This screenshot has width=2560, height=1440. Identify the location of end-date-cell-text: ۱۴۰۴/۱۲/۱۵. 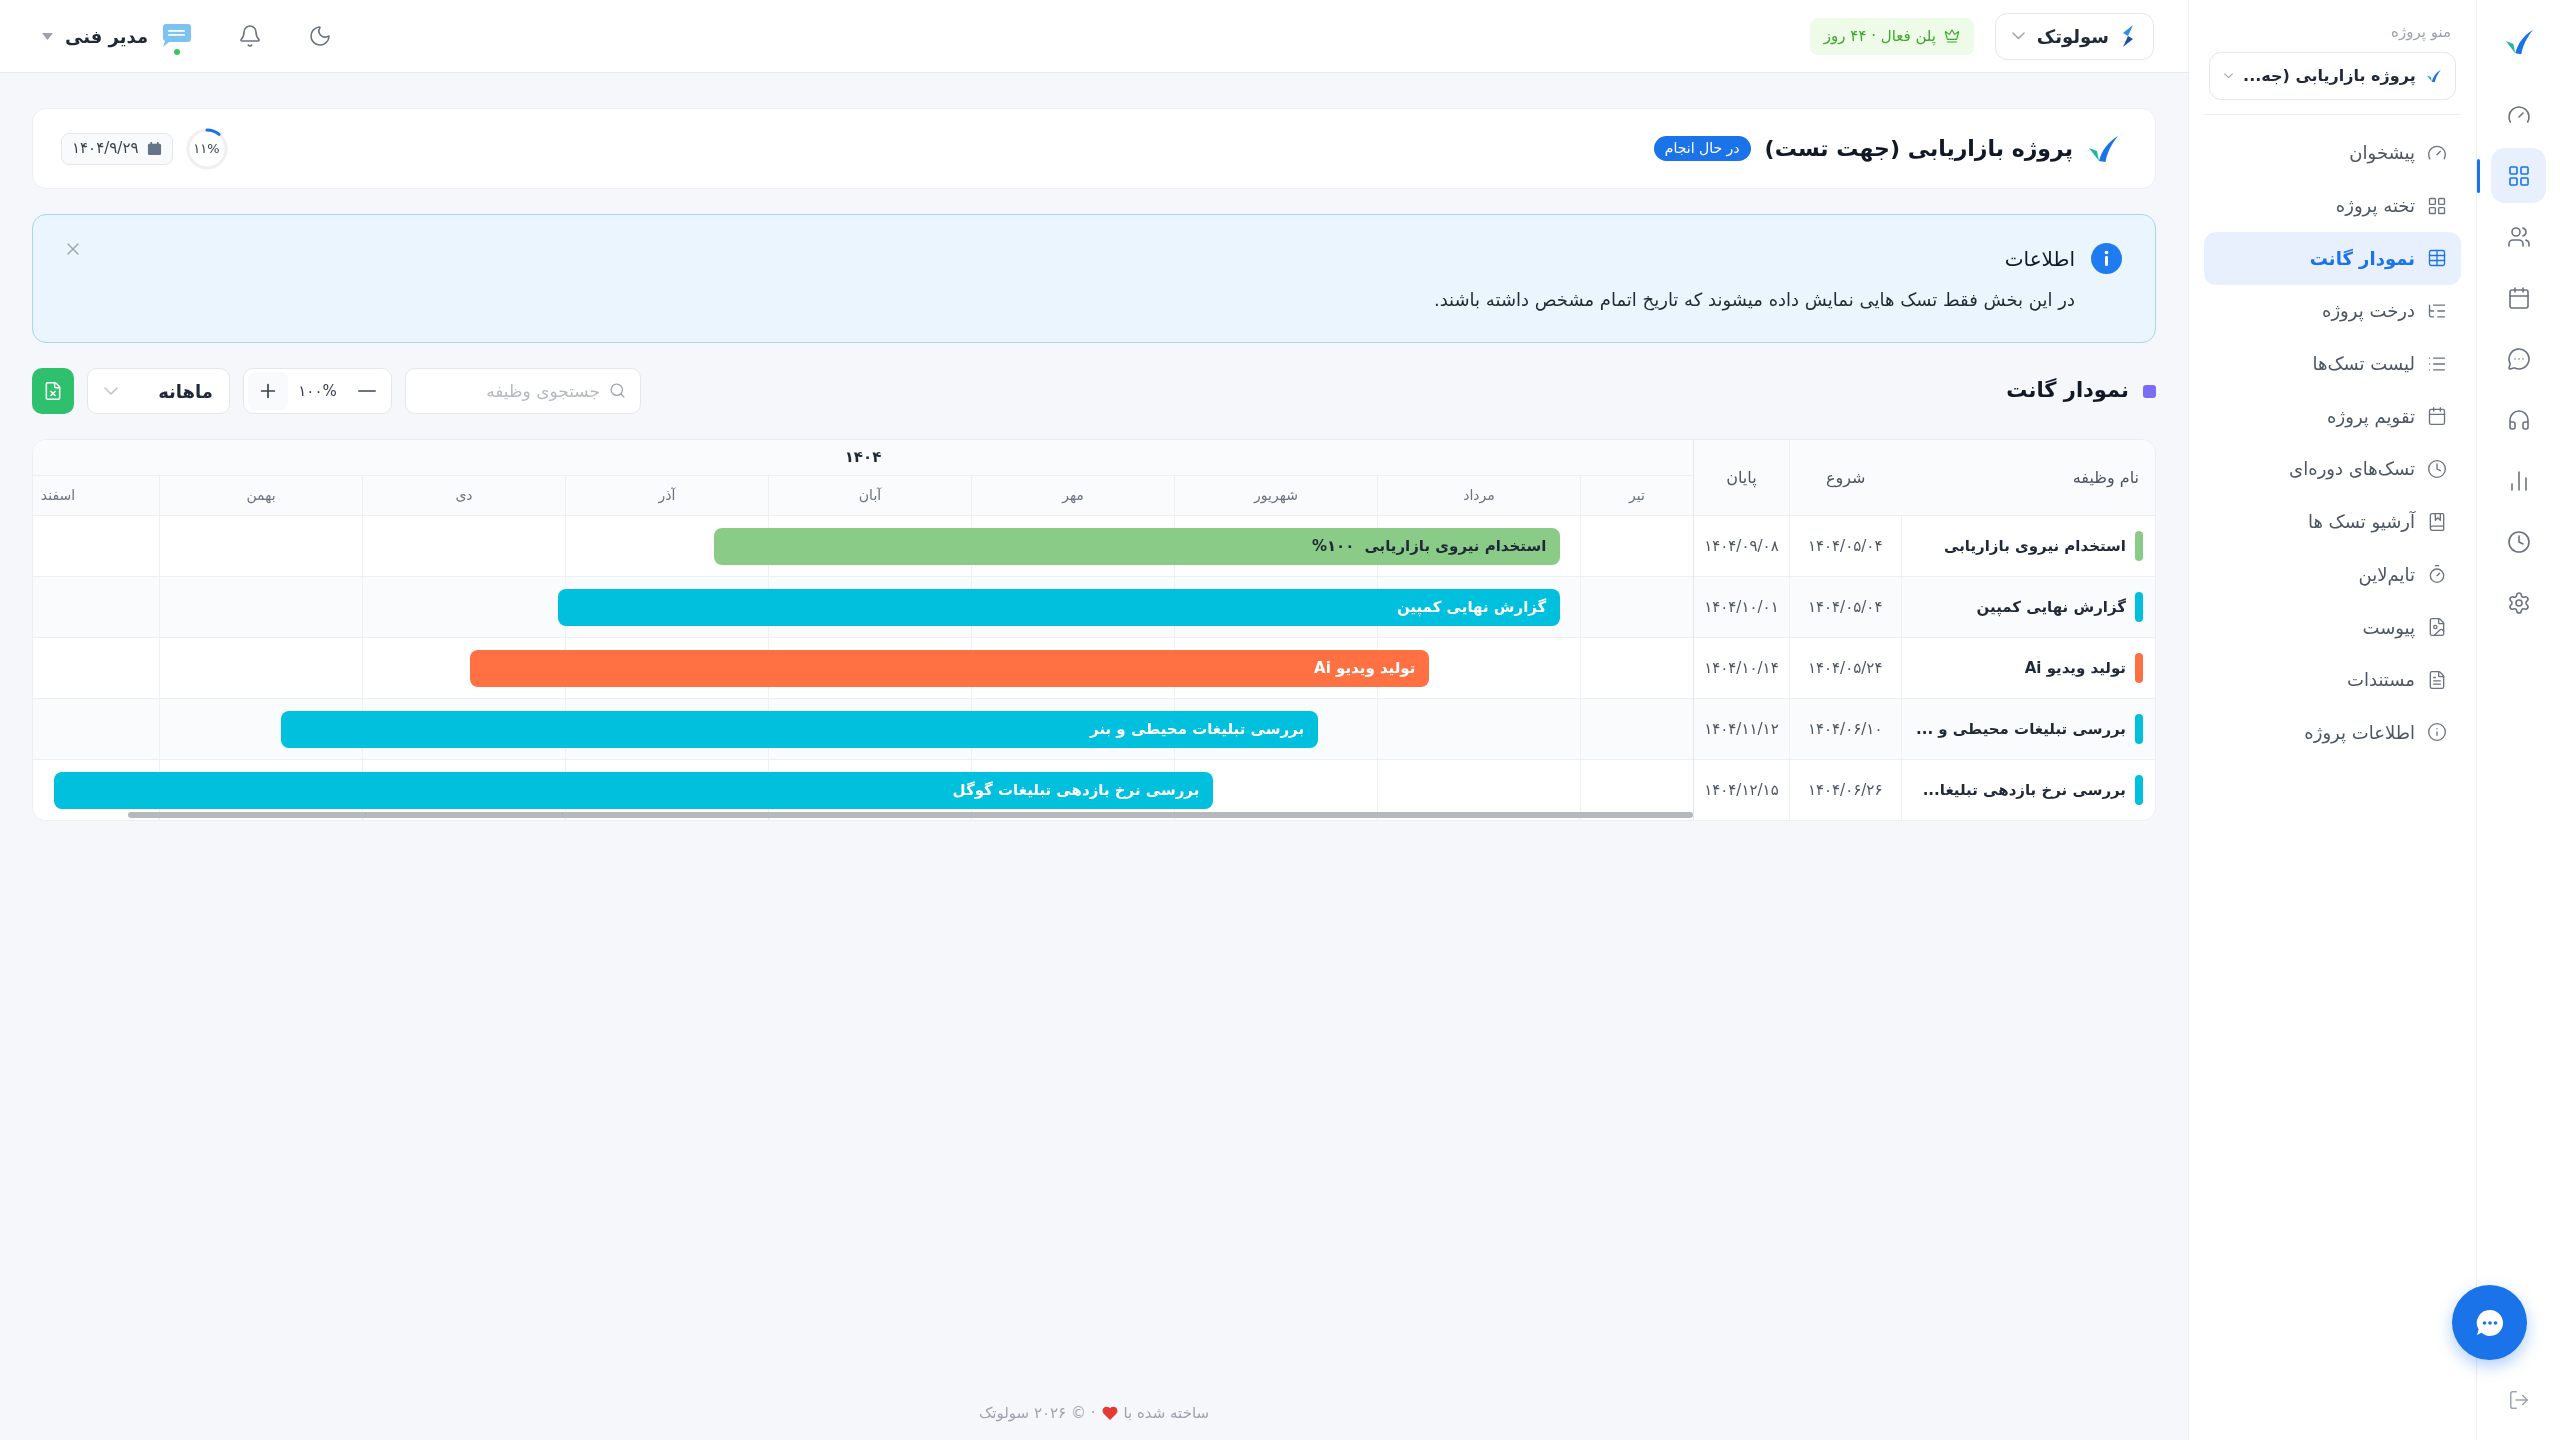
(1741, 790).